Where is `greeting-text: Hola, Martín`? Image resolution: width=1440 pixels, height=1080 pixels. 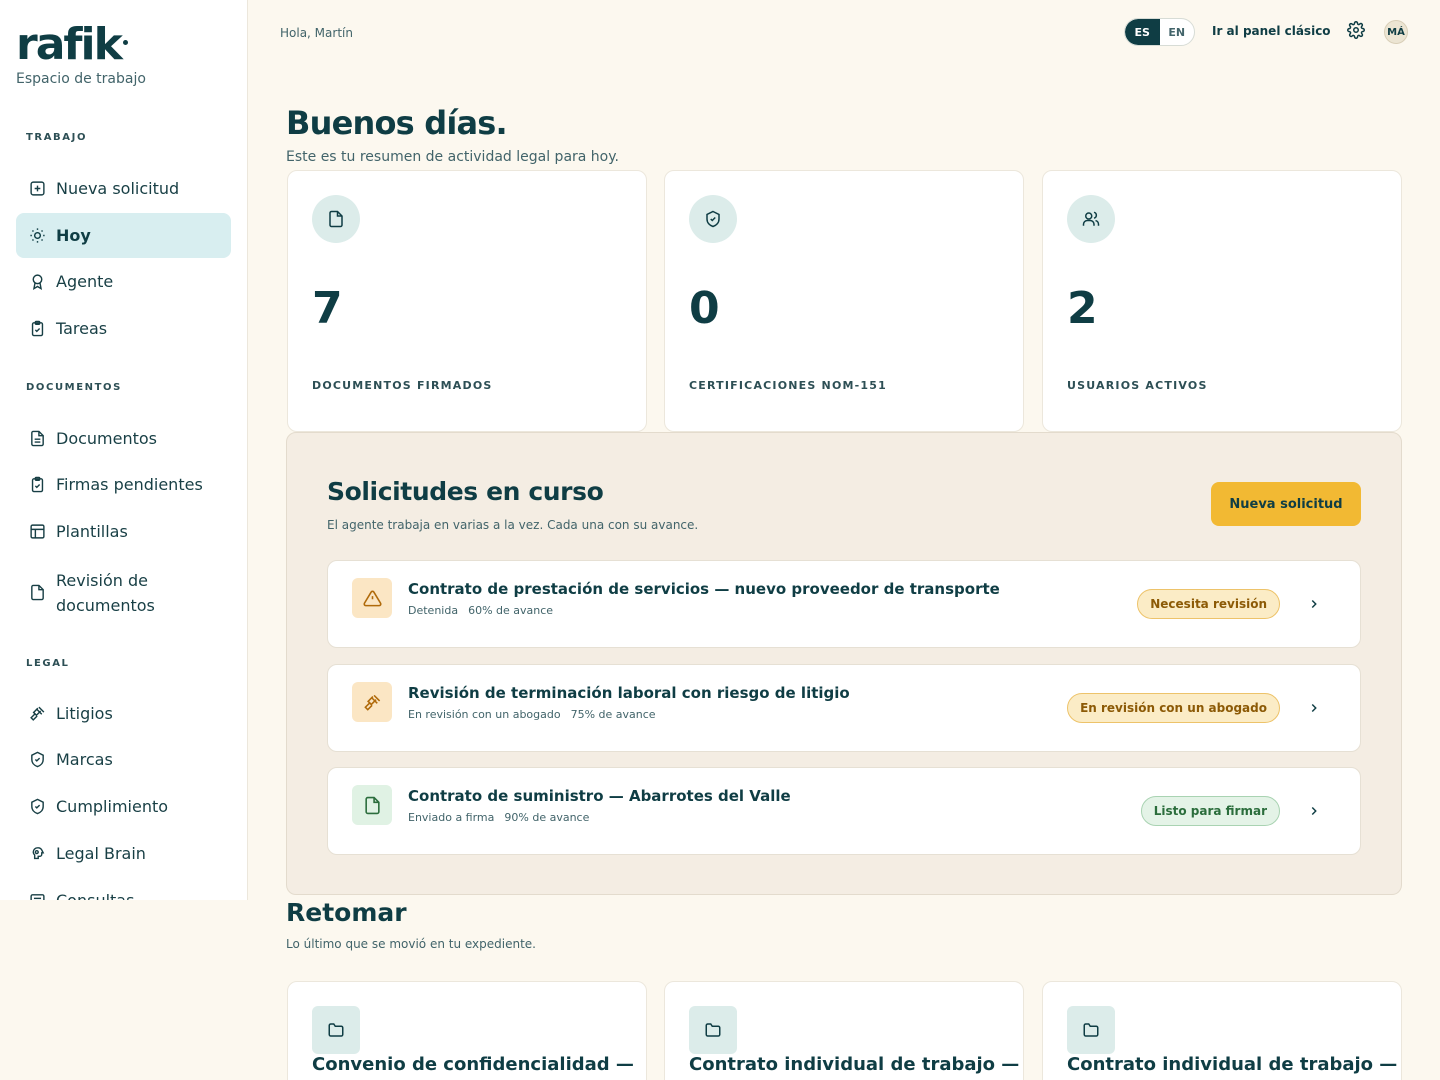 greeting-text: Hola, Martín is located at coordinates (316, 33).